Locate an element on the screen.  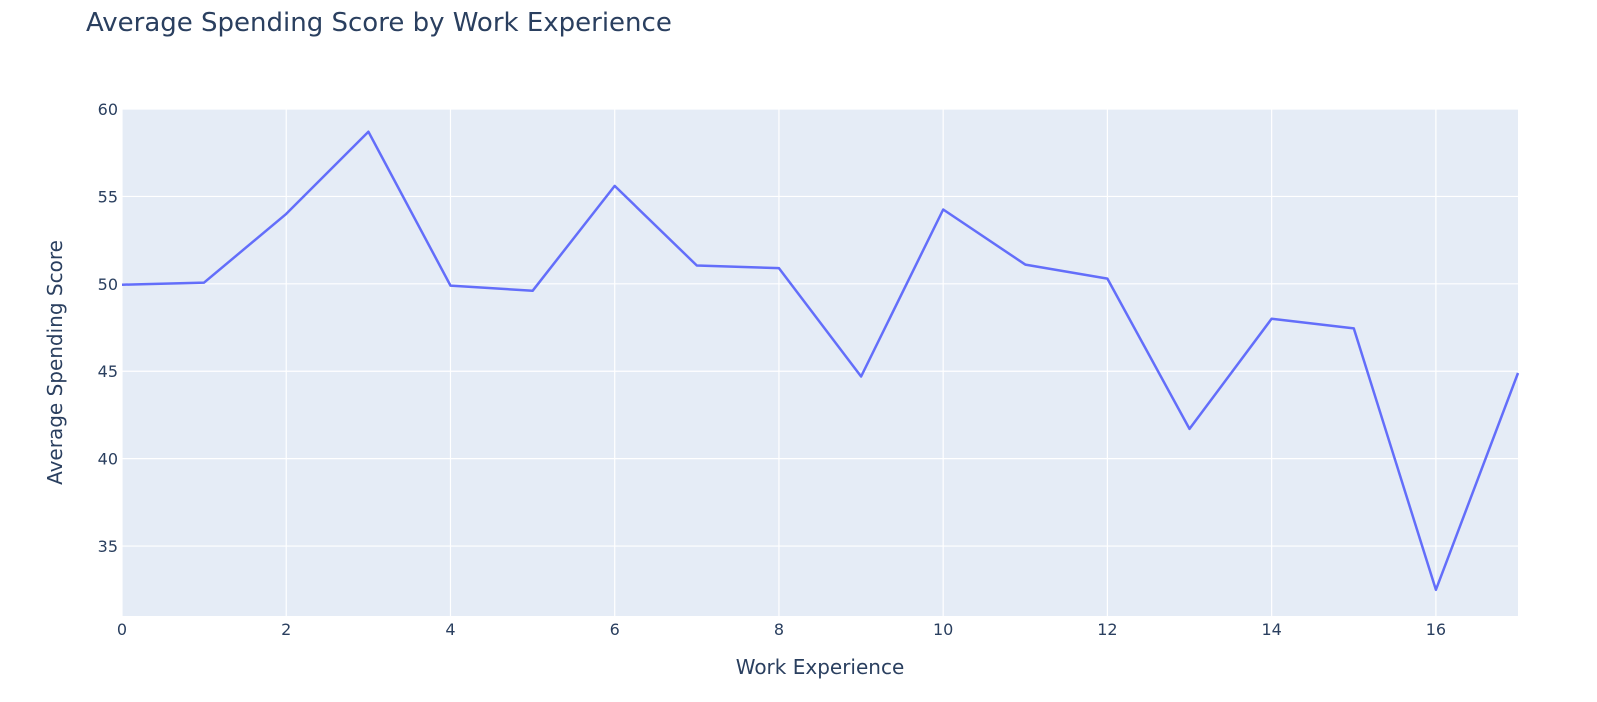
y-tick-label: 60 is located at coordinates (108, 109).